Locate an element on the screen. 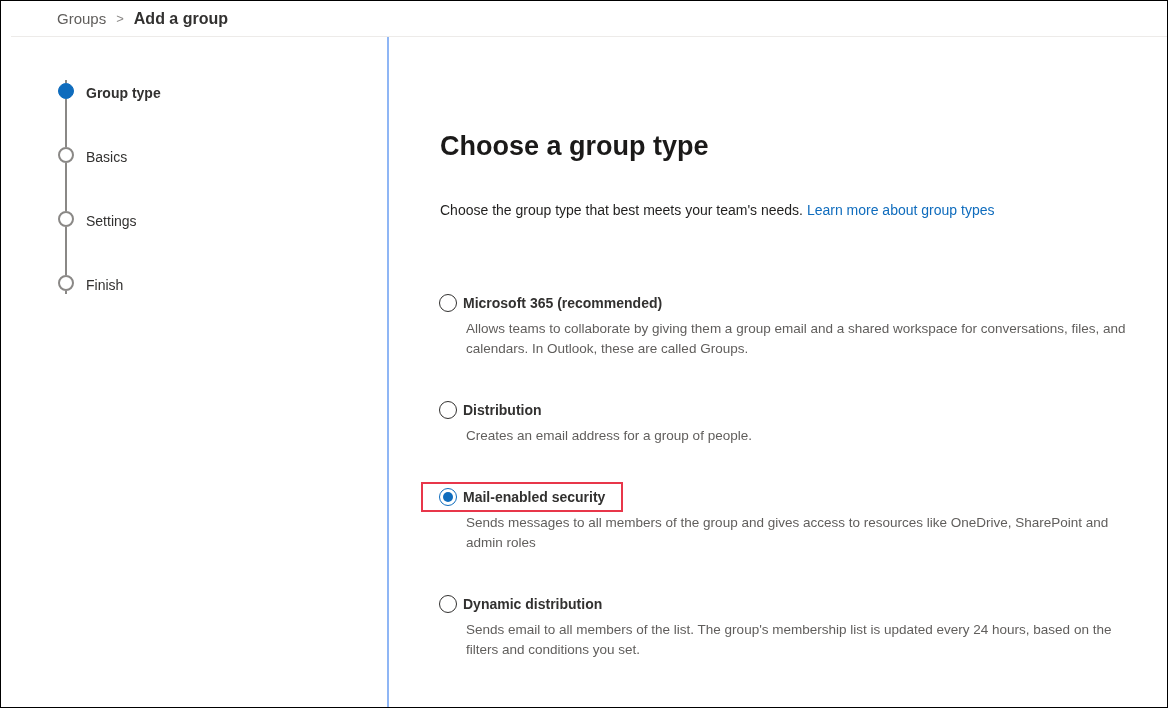 The height and width of the screenshot is (708, 1168). option-label: Microsoft 365 (recommended) is located at coordinates (563, 303).